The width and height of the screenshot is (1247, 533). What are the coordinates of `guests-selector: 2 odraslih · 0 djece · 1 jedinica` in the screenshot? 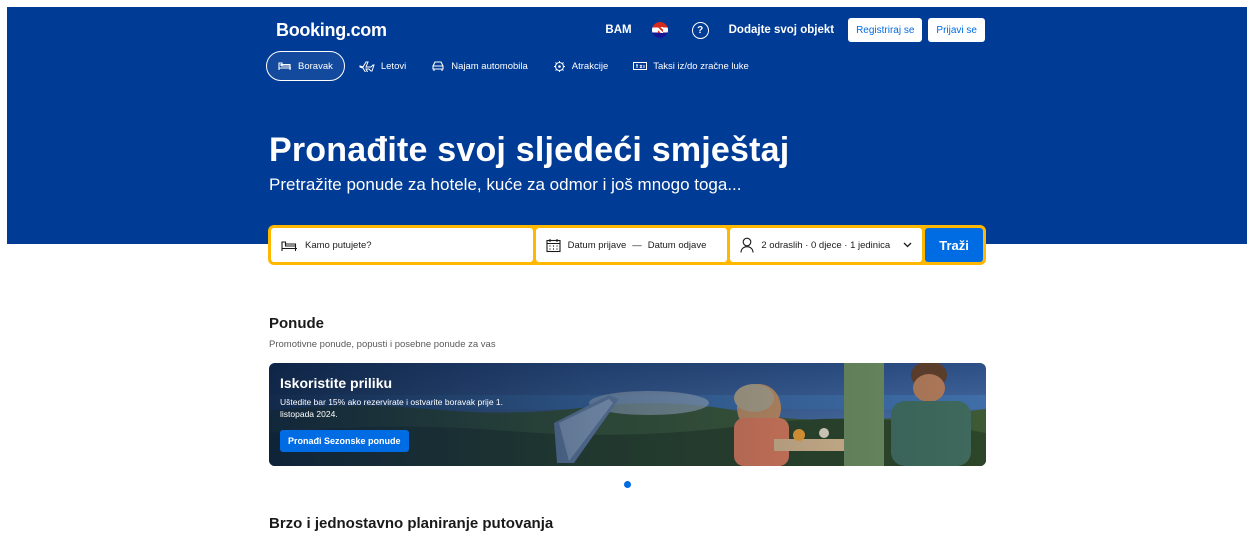 It's located at (826, 245).